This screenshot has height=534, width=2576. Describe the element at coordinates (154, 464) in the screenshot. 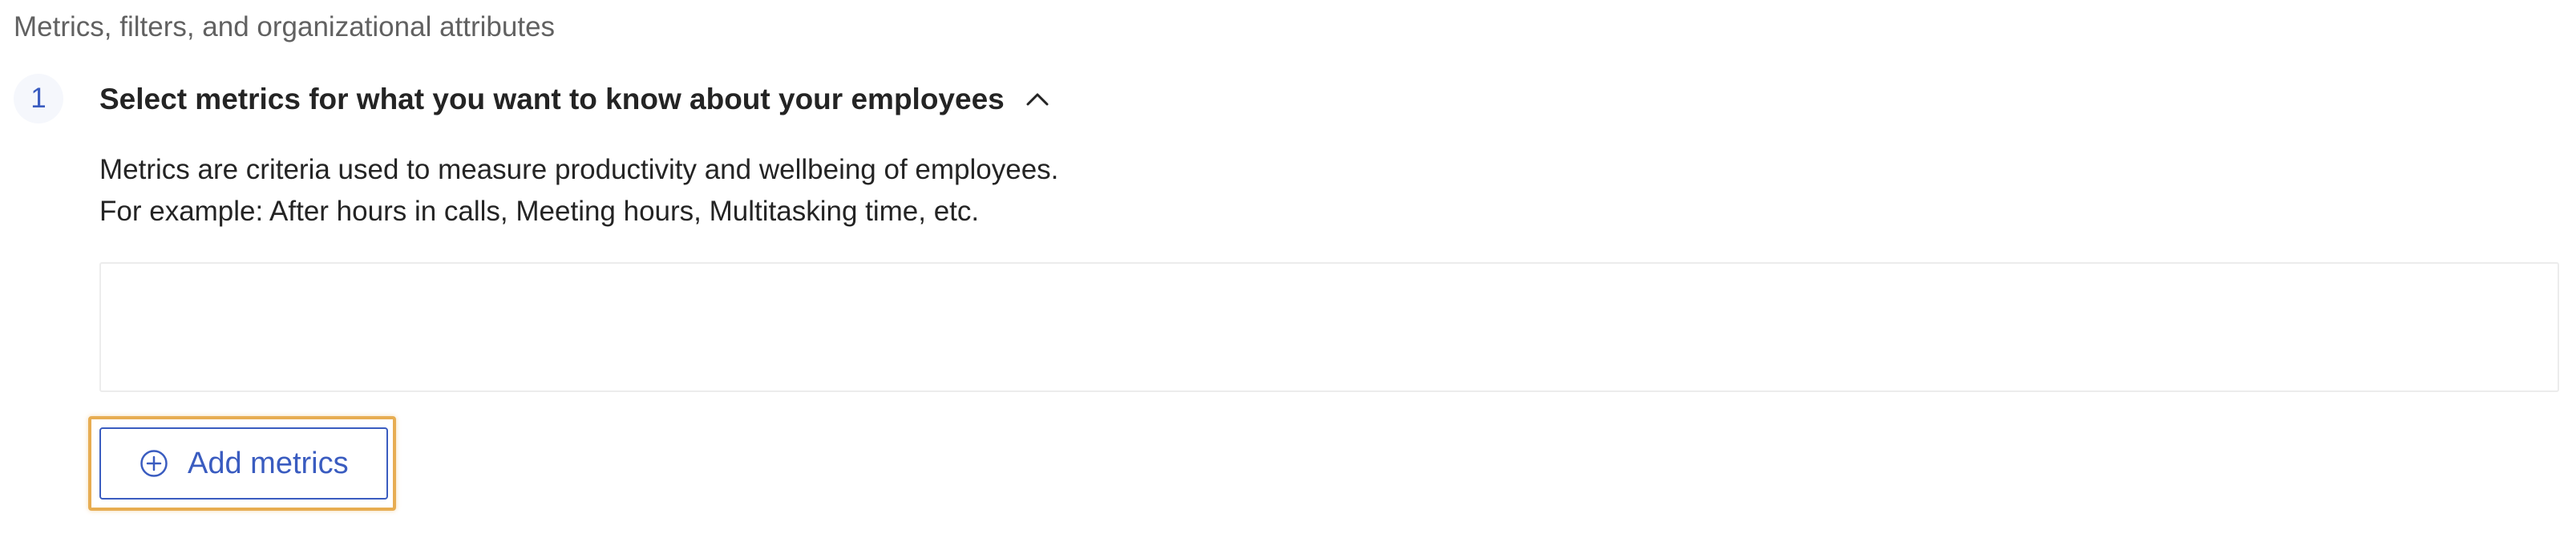

I see `plus-circle-icon` at that location.